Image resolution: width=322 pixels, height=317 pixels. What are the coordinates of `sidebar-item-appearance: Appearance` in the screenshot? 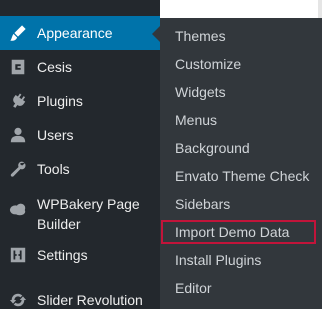 It's located at (80, 33).